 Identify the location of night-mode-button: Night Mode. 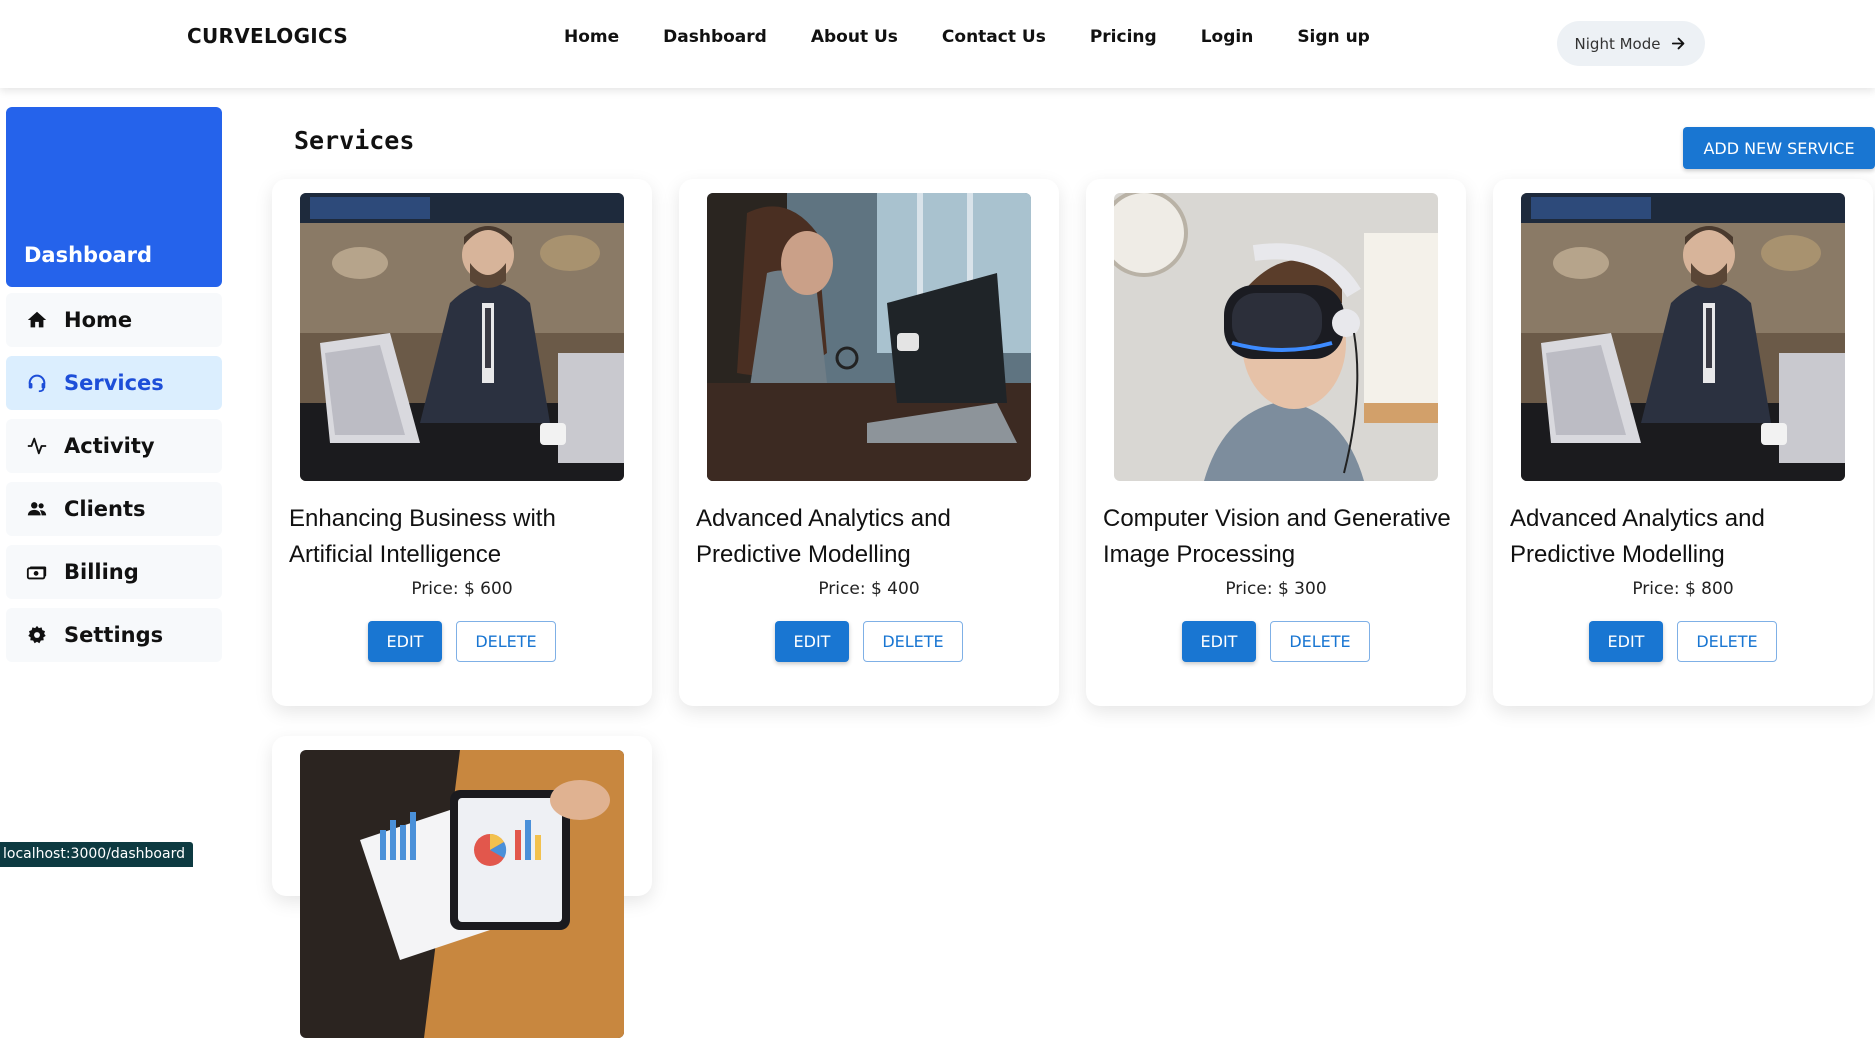
(1631, 43).